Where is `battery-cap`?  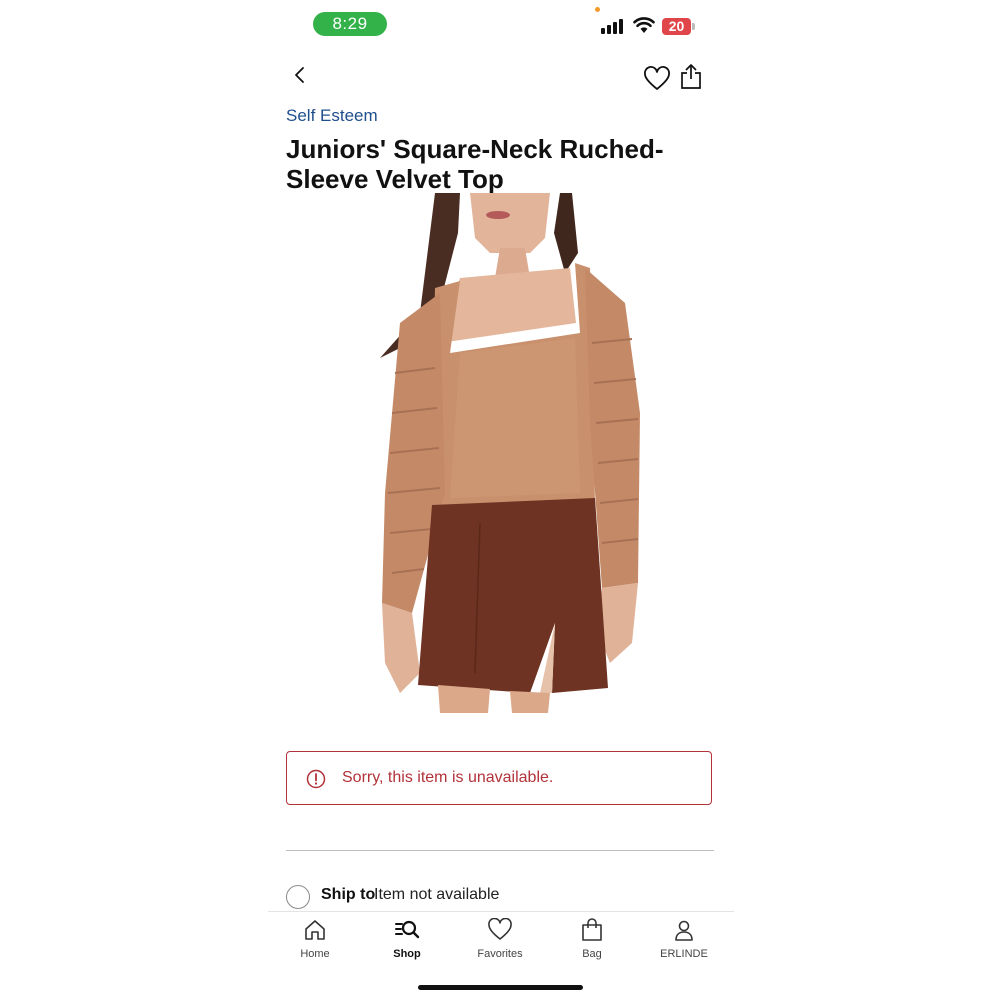 battery-cap is located at coordinates (693, 26).